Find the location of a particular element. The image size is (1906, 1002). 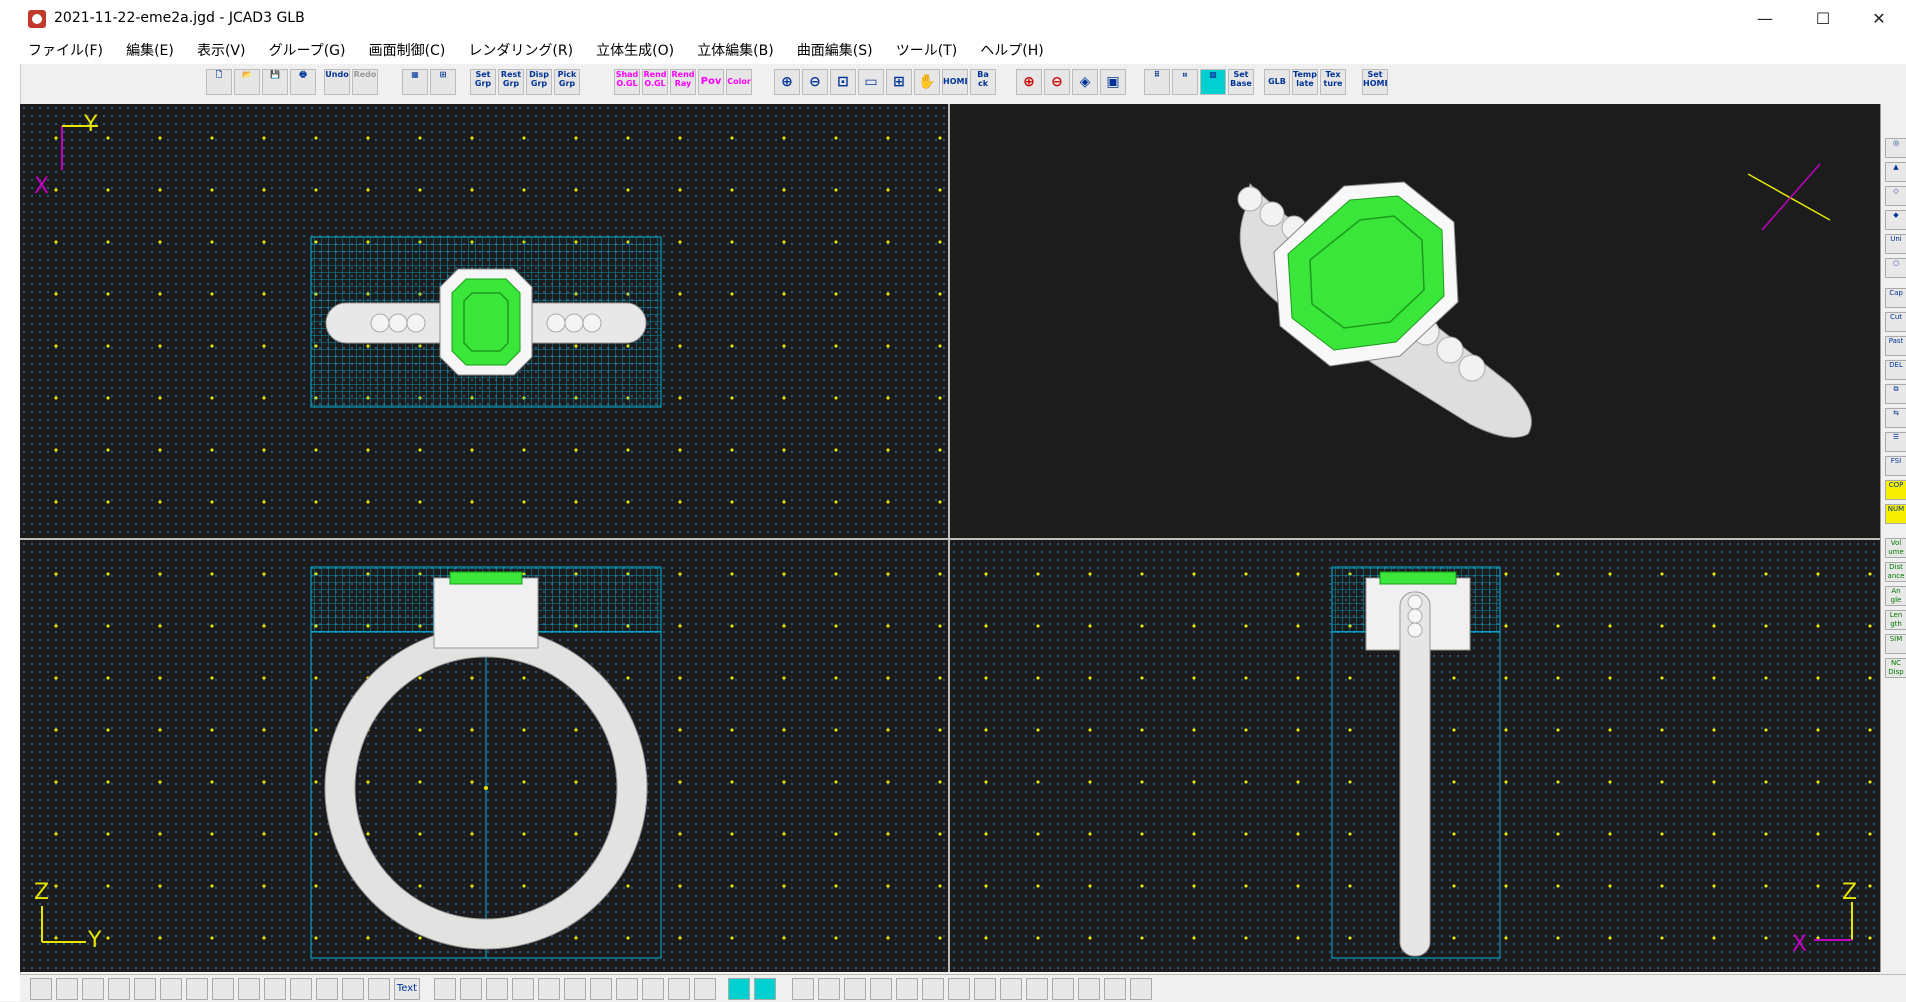

menu-file: ファイル(F) is located at coordinates (66, 51).